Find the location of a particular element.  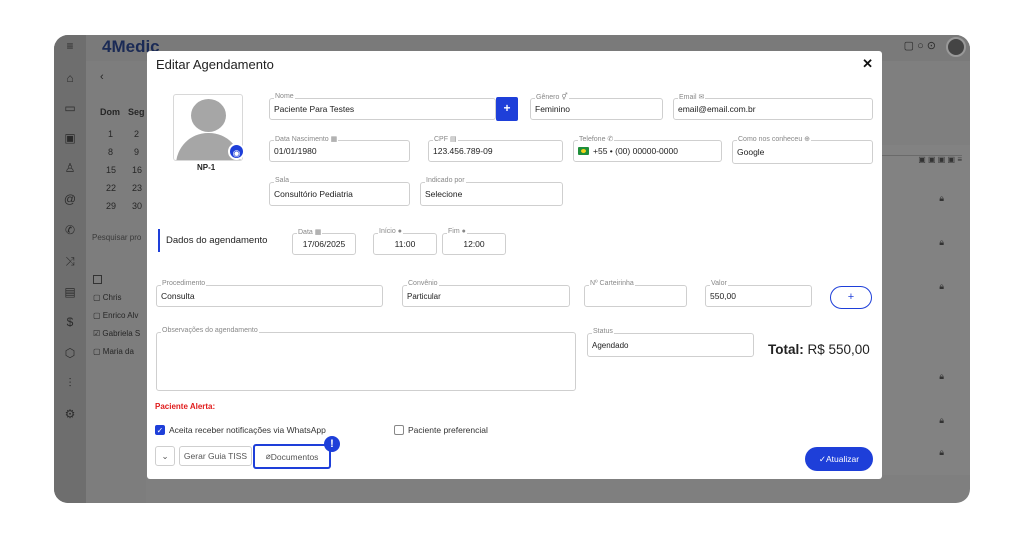

start-time-field: Início ● 11:00 is located at coordinates (405, 241).